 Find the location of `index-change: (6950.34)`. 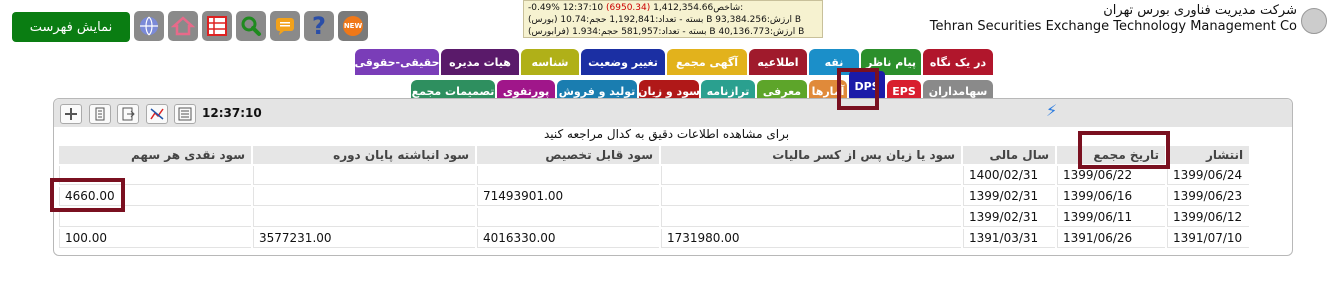

index-change: (6950.34) is located at coordinates (628, 8).